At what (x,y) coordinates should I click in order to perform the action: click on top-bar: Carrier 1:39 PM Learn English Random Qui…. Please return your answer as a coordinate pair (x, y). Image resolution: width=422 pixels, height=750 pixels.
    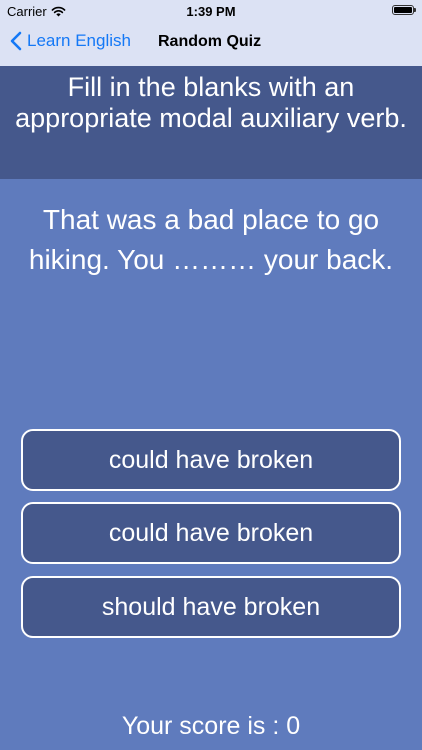
    Looking at the image, I should click on (211, 33).